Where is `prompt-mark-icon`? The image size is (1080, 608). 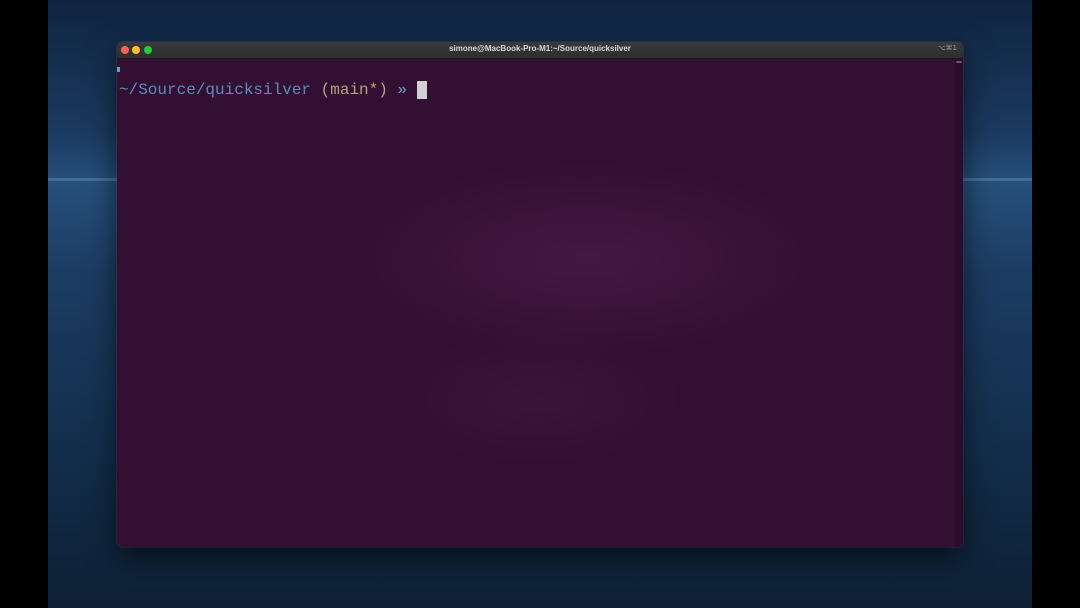 prompt-mark-icon is located at coordinates (118, 69).